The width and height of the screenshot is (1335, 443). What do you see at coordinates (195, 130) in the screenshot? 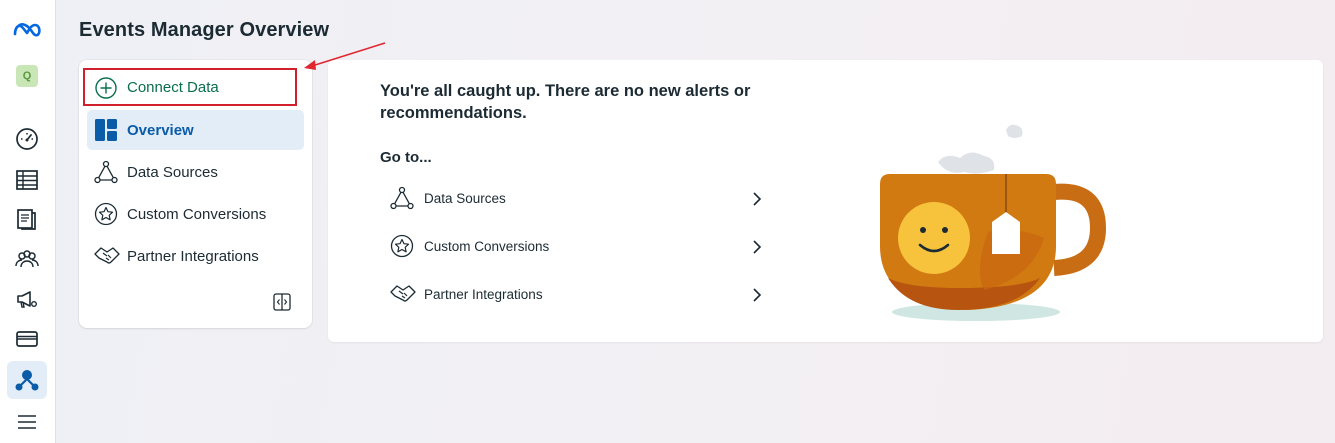
I see `sidebar-item-overview: Overview` at bounding box center [195, 130].